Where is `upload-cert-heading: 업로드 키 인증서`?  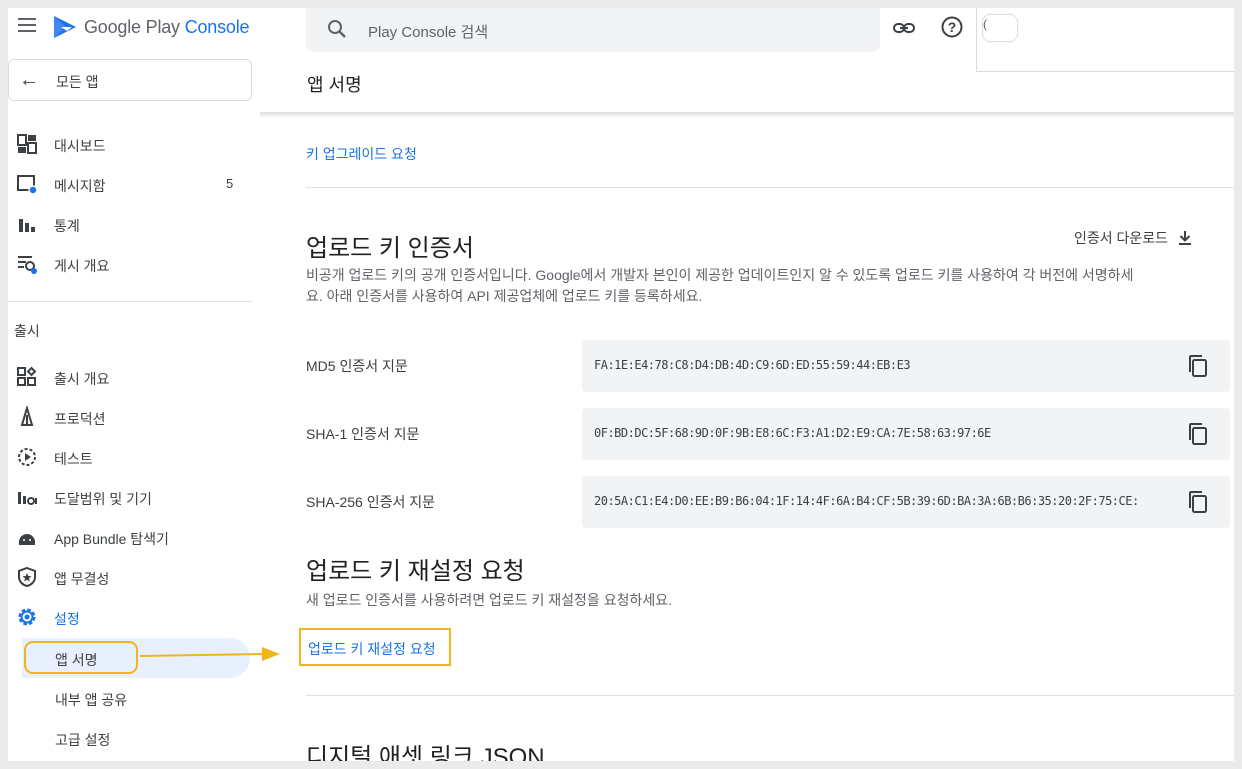
upload-cert-heading: 업로드 키 인증서 is located at coordinates (390, 248).